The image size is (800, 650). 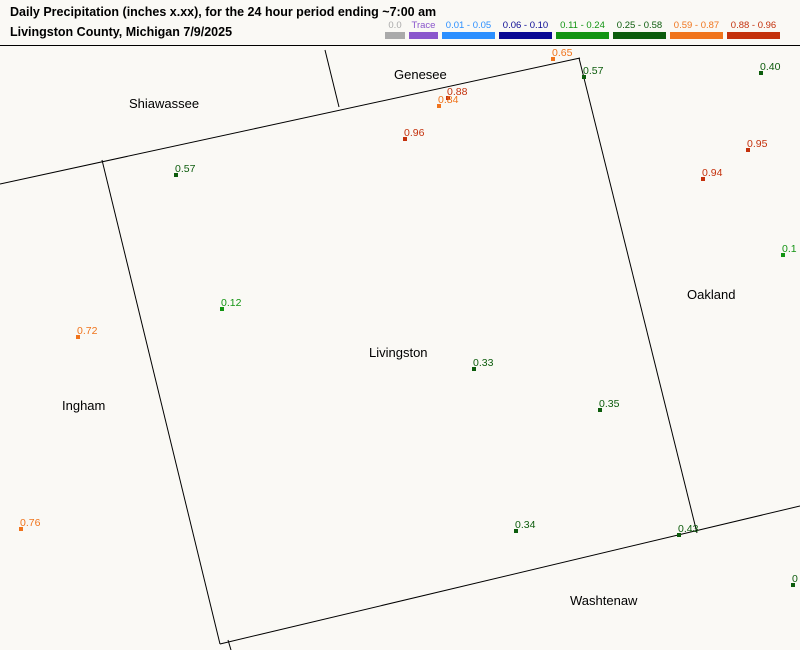 I want to click on legend-item: Trace, so click(x=423, y=29).